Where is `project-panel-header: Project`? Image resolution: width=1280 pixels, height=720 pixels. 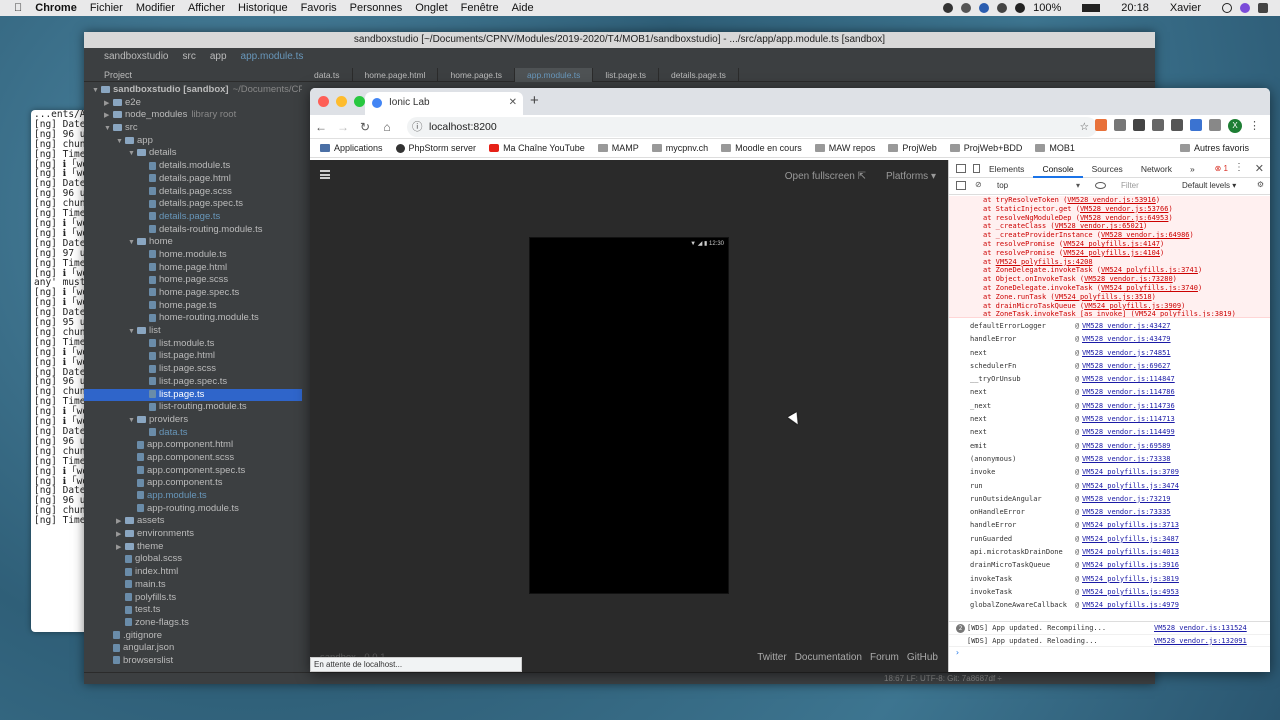
project-panel-header: Project is located at coordinates (193, 75).